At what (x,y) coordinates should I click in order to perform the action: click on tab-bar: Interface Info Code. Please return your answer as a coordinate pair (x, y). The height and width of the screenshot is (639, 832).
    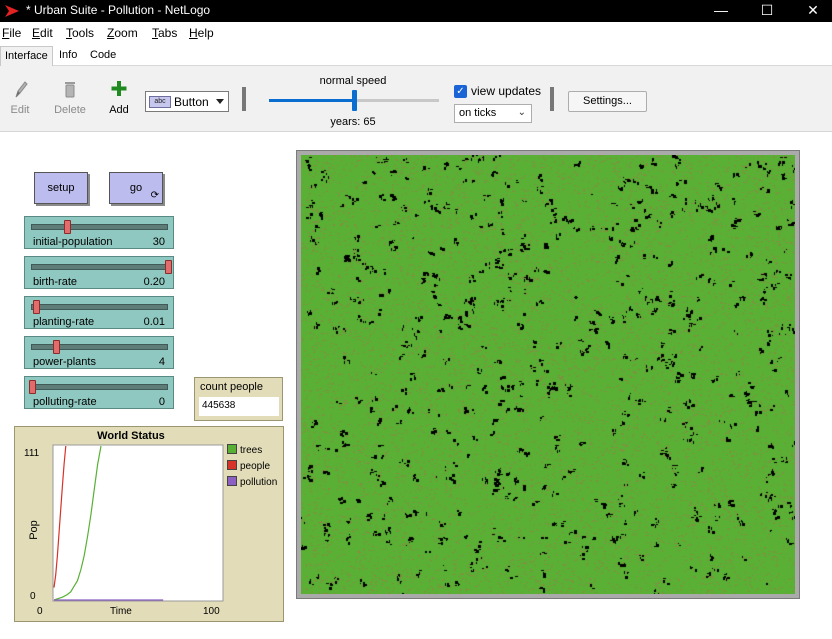
    Looking at the image, I should click on (416, 55).